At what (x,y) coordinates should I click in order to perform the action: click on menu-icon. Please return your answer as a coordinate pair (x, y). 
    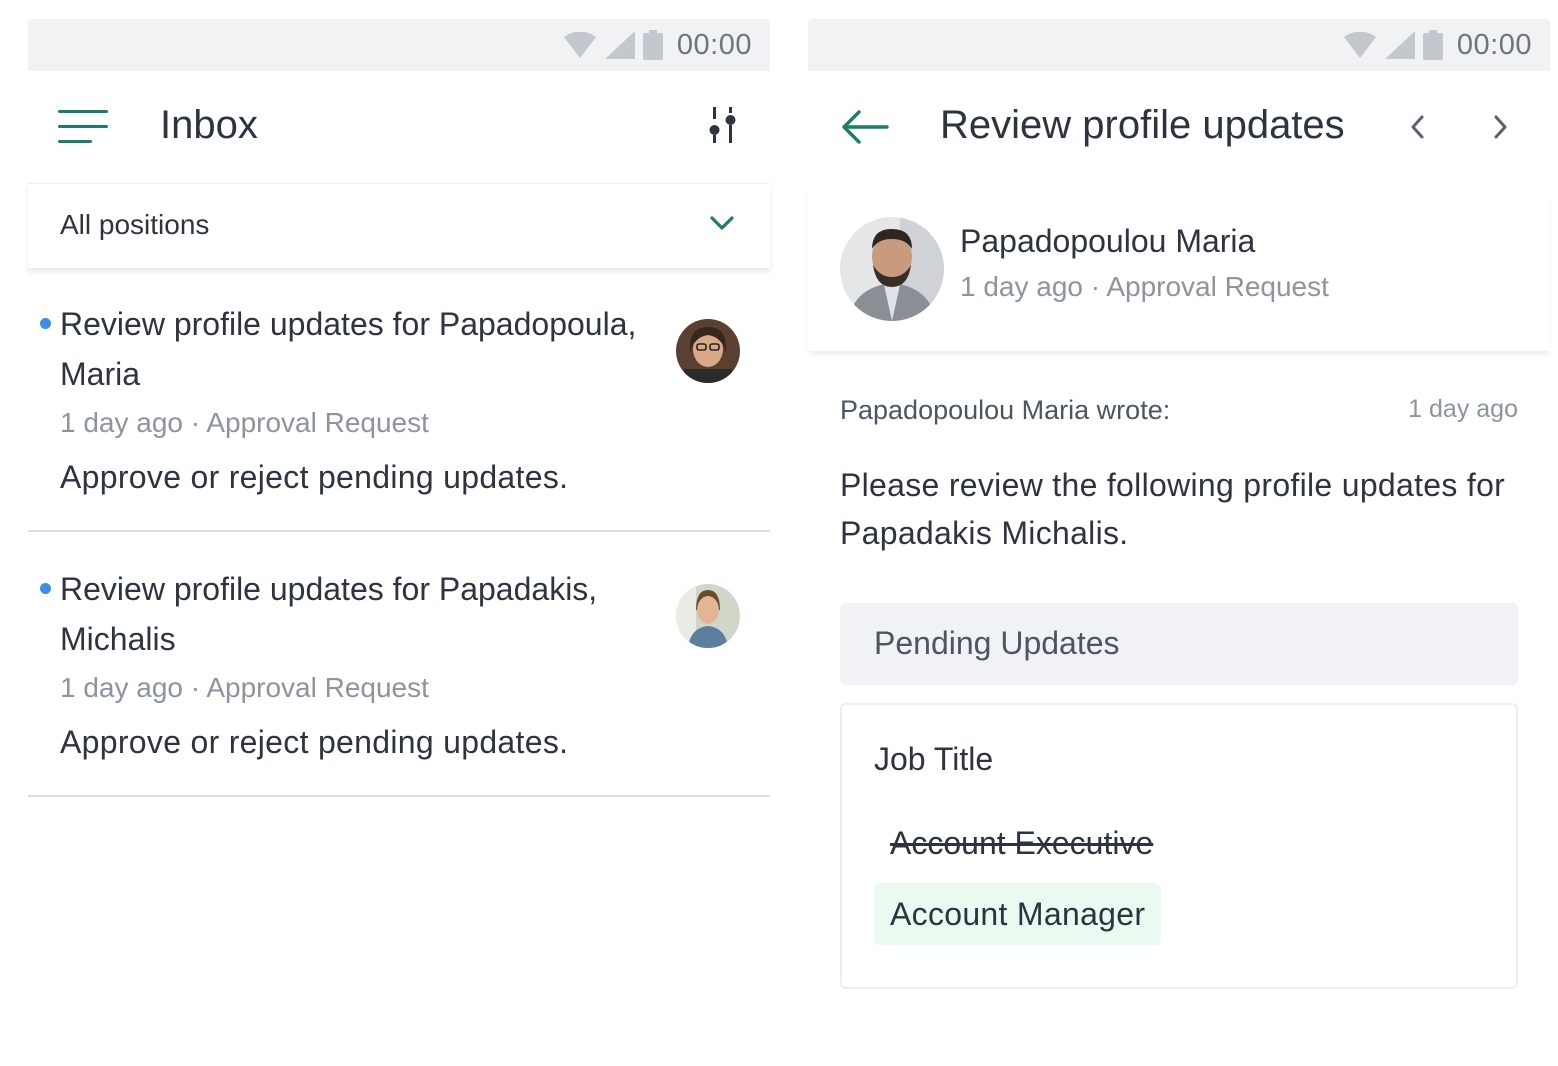
    Looking at the image, I should click on (84, 127).